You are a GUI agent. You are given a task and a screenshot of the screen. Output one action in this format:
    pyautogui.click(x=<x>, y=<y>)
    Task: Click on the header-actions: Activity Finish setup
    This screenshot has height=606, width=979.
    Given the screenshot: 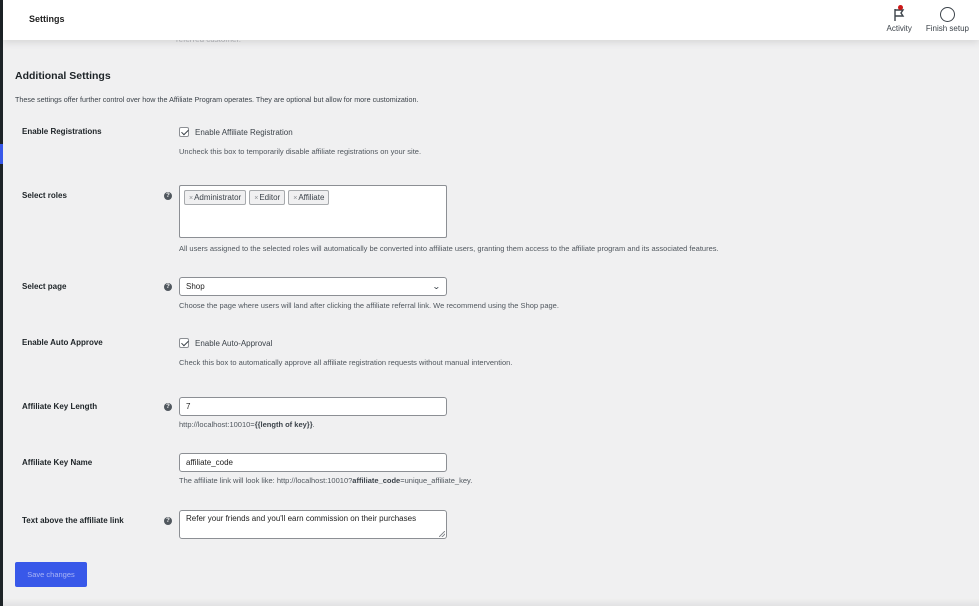 What is the action you would take?
    pyautogui.click(x=928, y=18)
    